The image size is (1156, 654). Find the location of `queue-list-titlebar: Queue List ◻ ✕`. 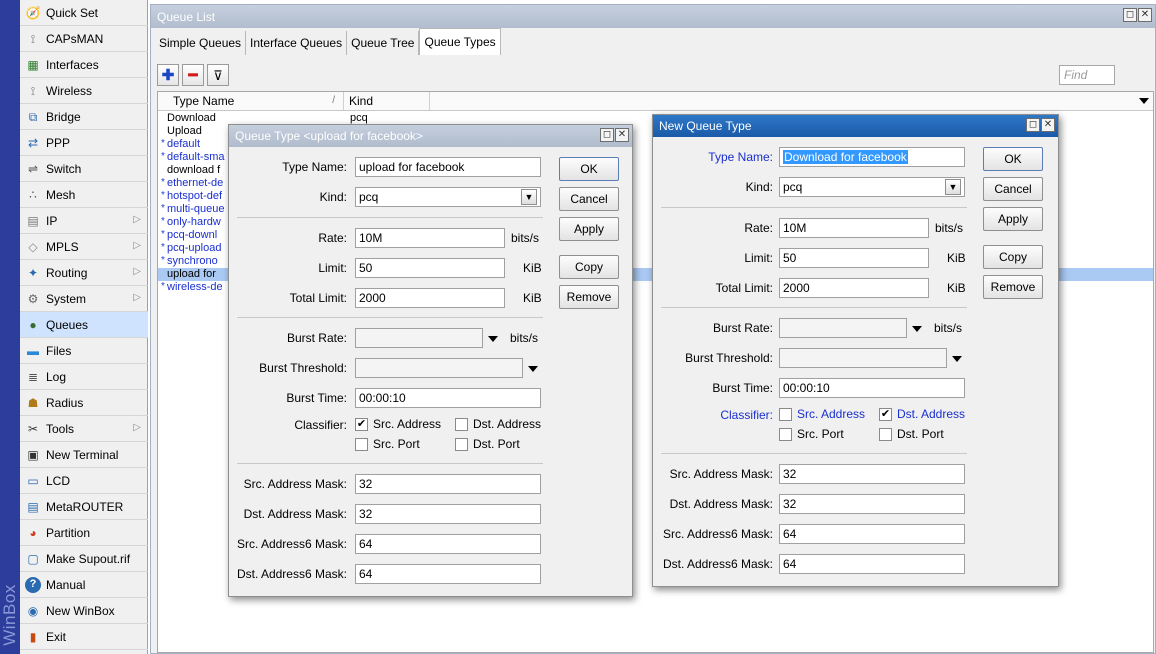

queue-list-titlebar: Queue List ◻ ✕ is located at coordinates (653, 16).